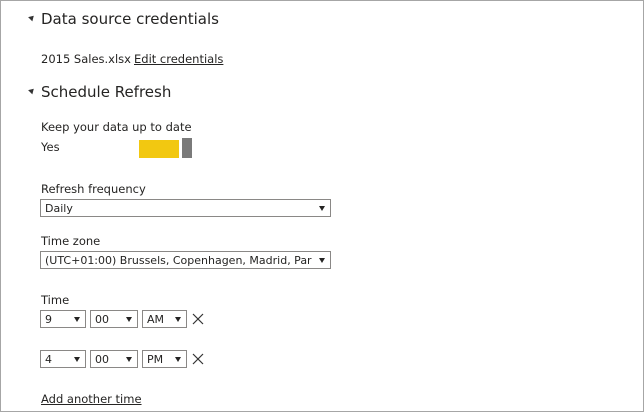 The width and height of the screenshot is (644, 412). Describe the element at coordinates (106, 92) in the screenshot. I see `schedule-refresh-heading: Schedule Refresh` at that location.